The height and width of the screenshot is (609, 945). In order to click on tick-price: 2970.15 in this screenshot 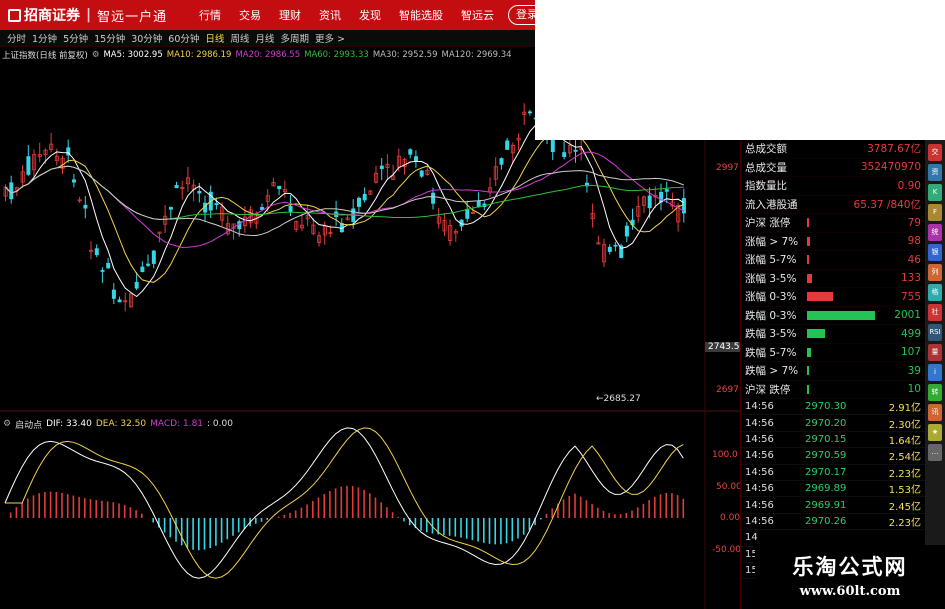, I will do `click(826, 439)`.